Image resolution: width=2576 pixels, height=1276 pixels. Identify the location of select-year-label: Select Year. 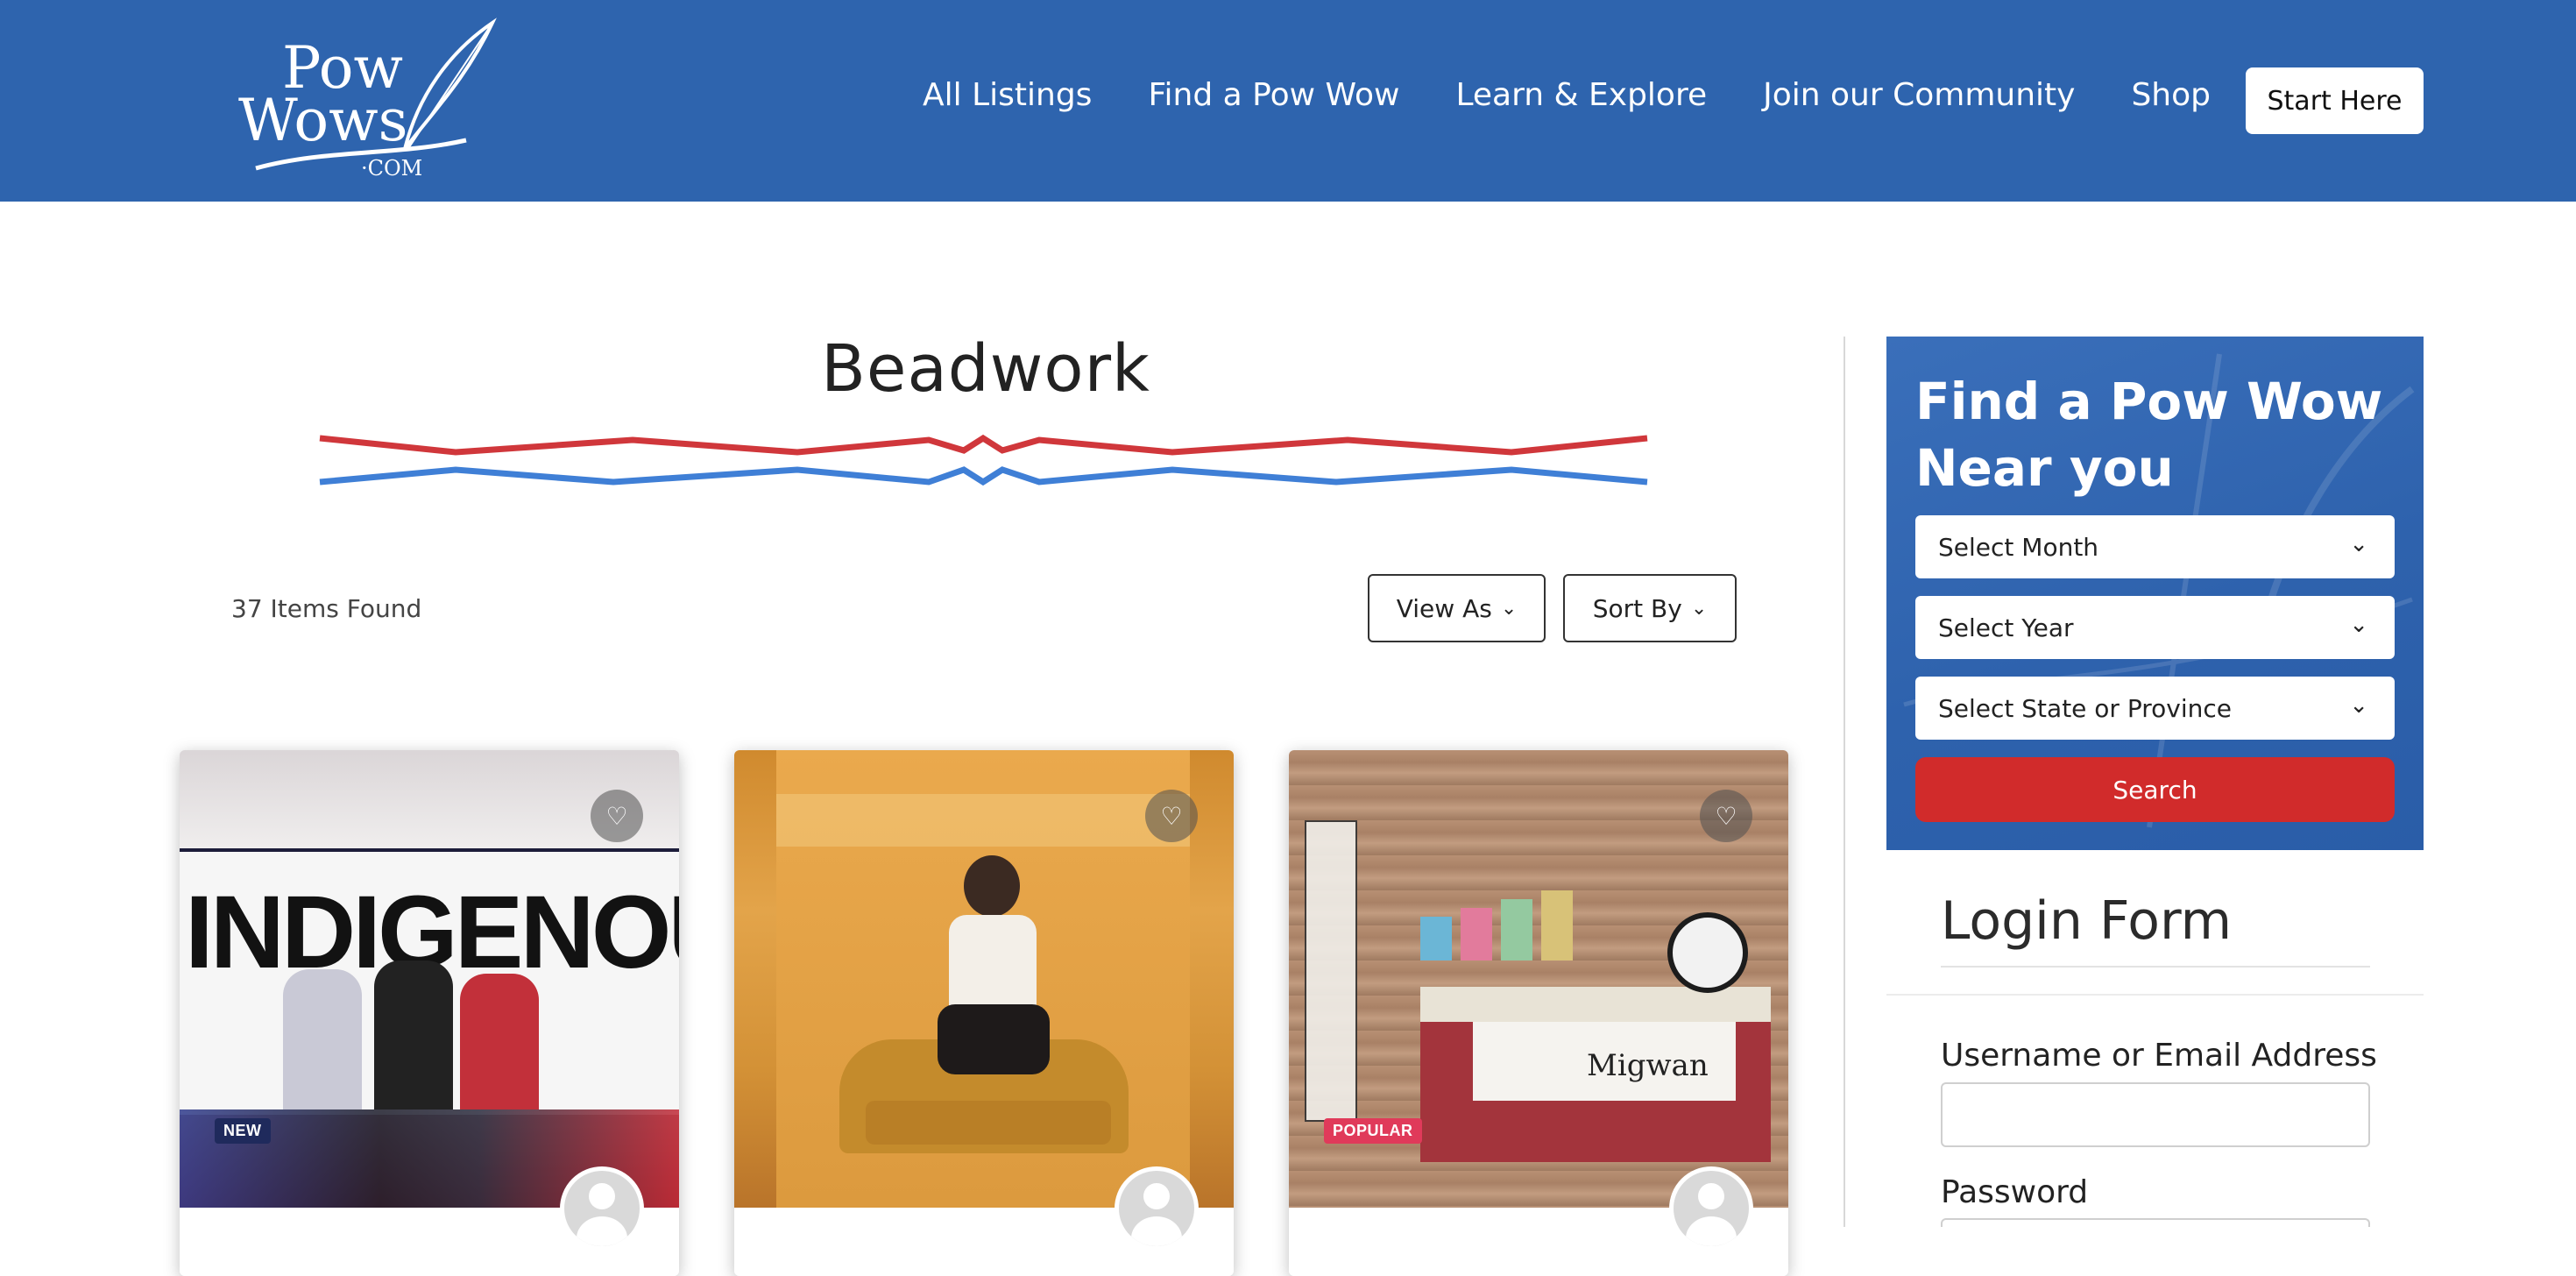
(2006, 627).